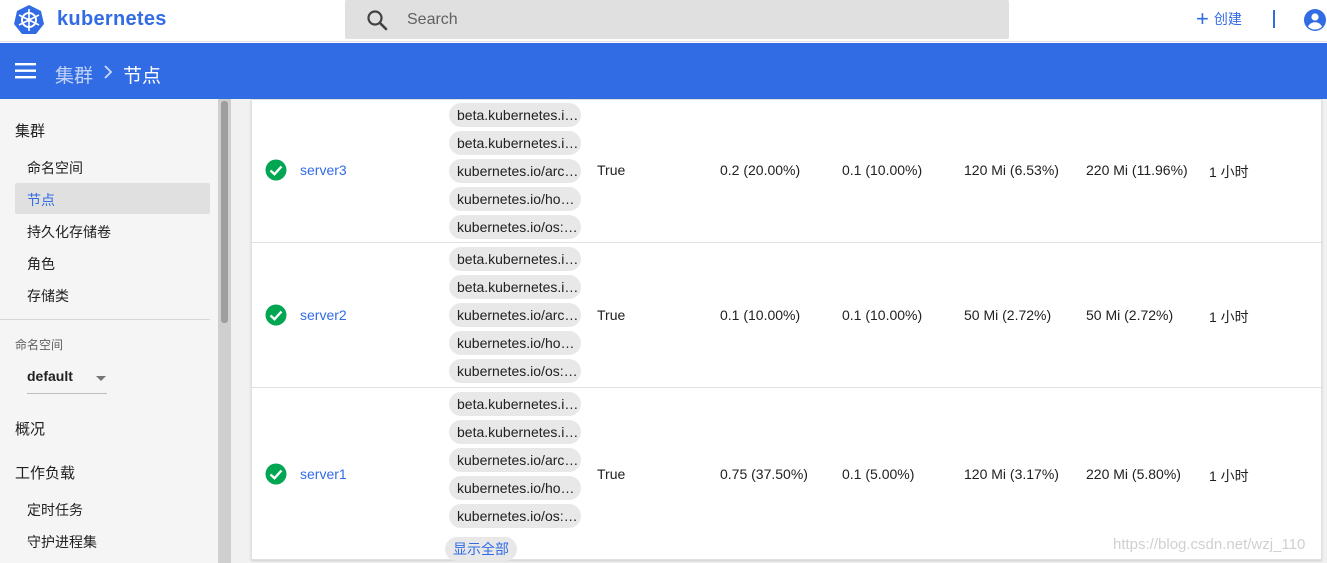 The image size is (1327, 563). I want to click on page-title: 节点, so click(142, 76).